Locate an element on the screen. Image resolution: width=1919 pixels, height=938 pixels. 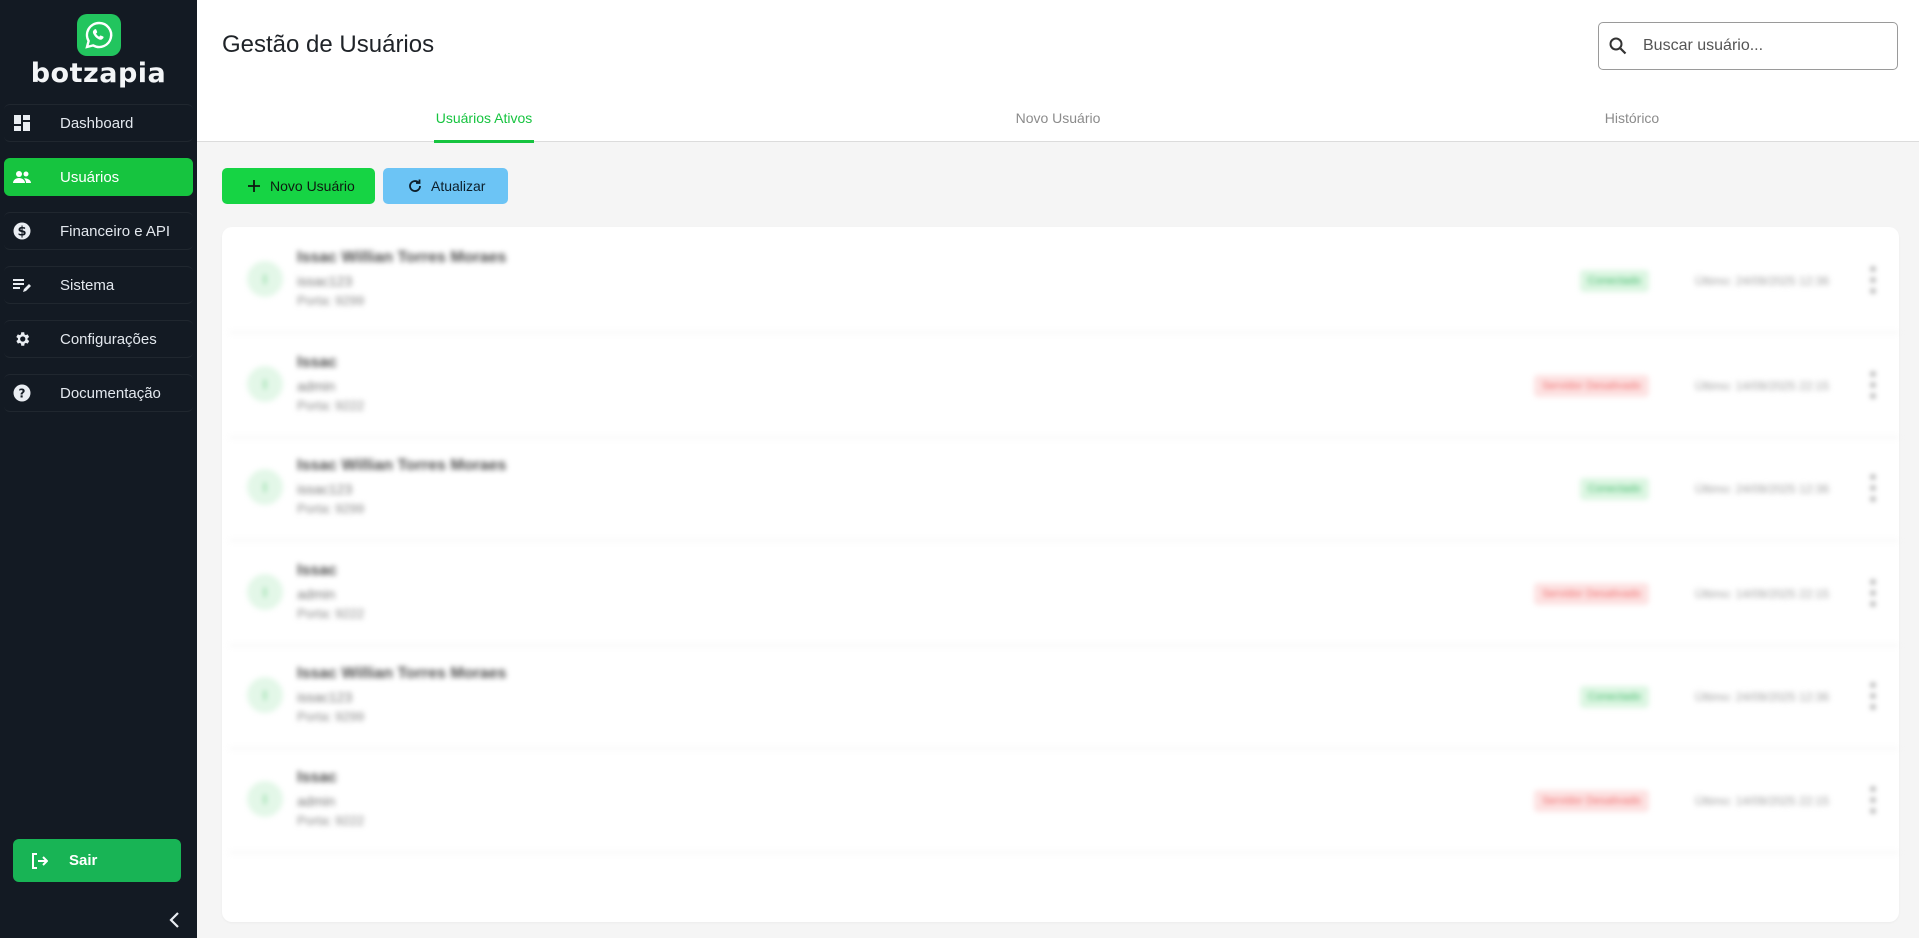
sidebar-item-label: Sistema is located at coordinates (87, 285).